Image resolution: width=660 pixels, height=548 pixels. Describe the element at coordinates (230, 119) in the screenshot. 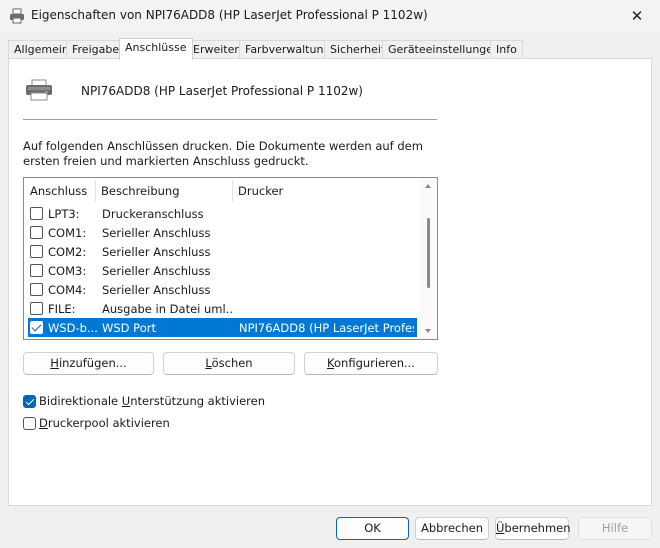

I see `separator` at that location.